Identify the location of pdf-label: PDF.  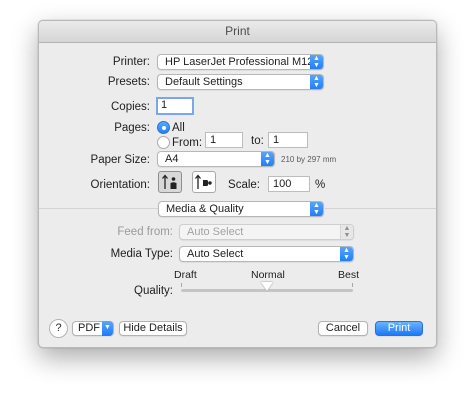
(89, 328).